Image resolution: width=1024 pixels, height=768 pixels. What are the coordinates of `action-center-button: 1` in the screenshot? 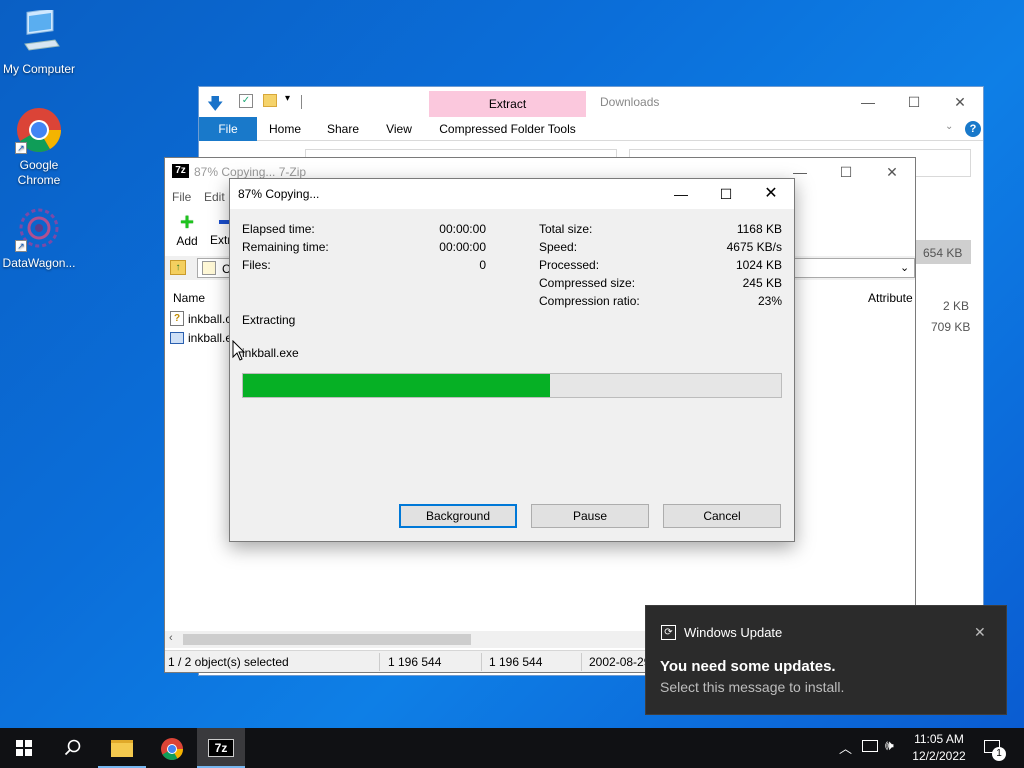 It's located at (1001, 748).